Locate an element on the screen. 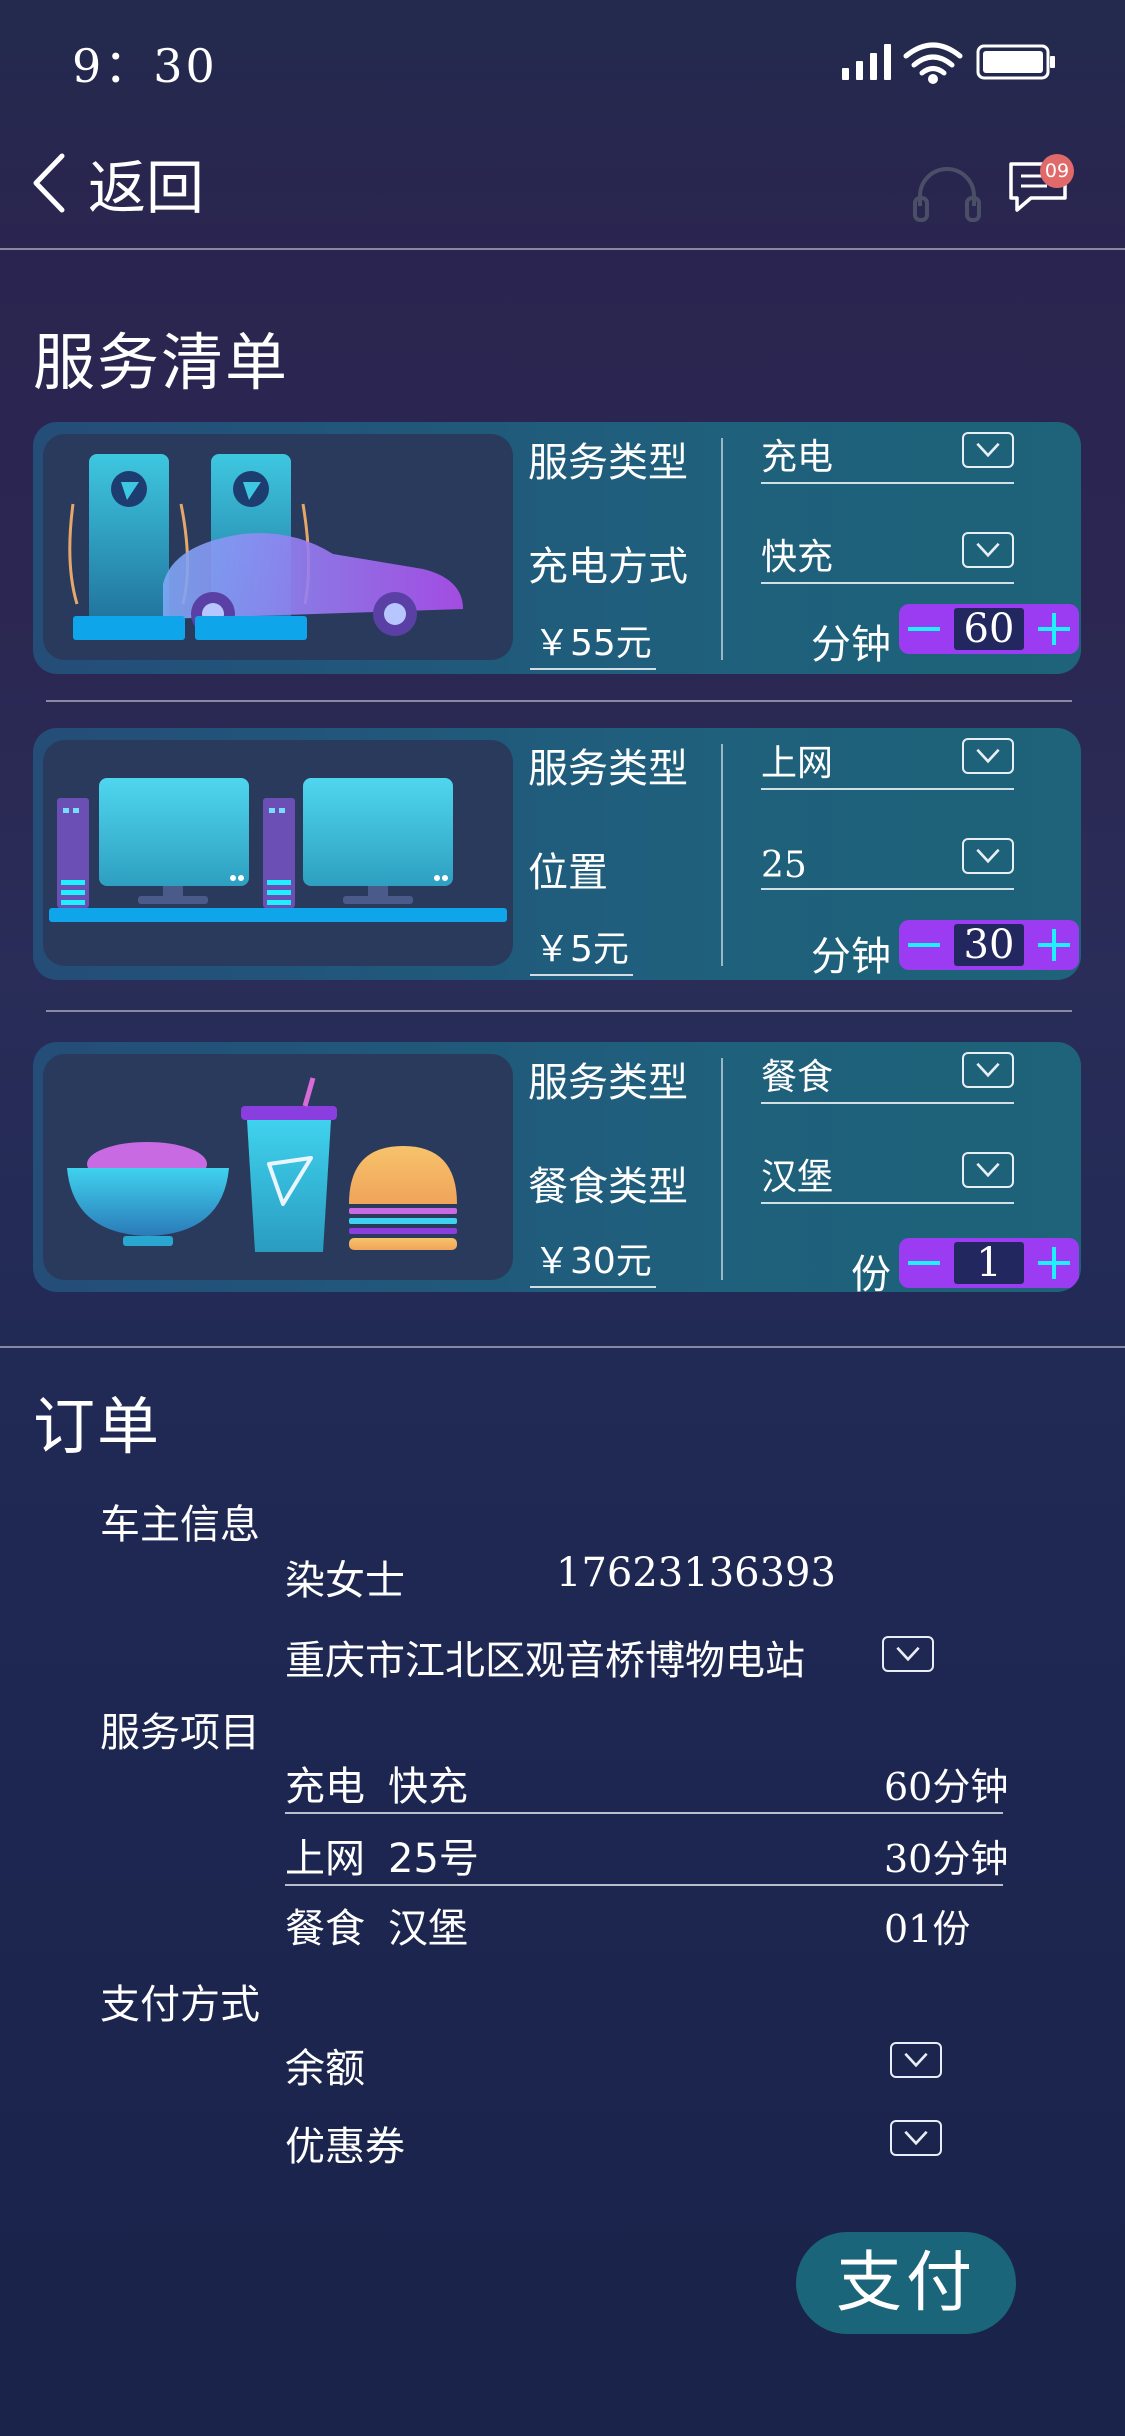 This screenshot has width=1125, height=2436. back-chevron-icon is located at coordinates (49, 183).